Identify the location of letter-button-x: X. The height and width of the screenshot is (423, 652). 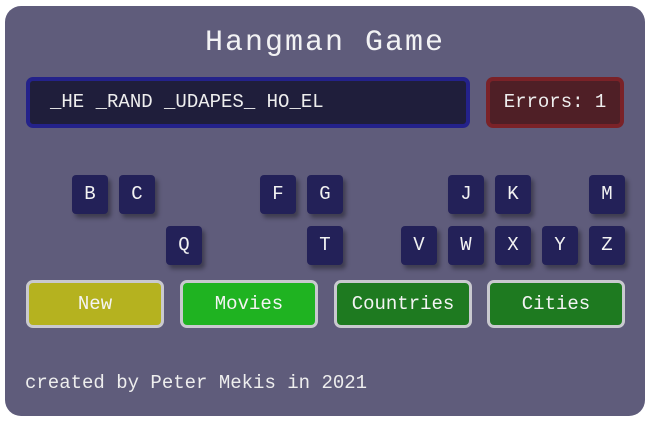
(513, 245).